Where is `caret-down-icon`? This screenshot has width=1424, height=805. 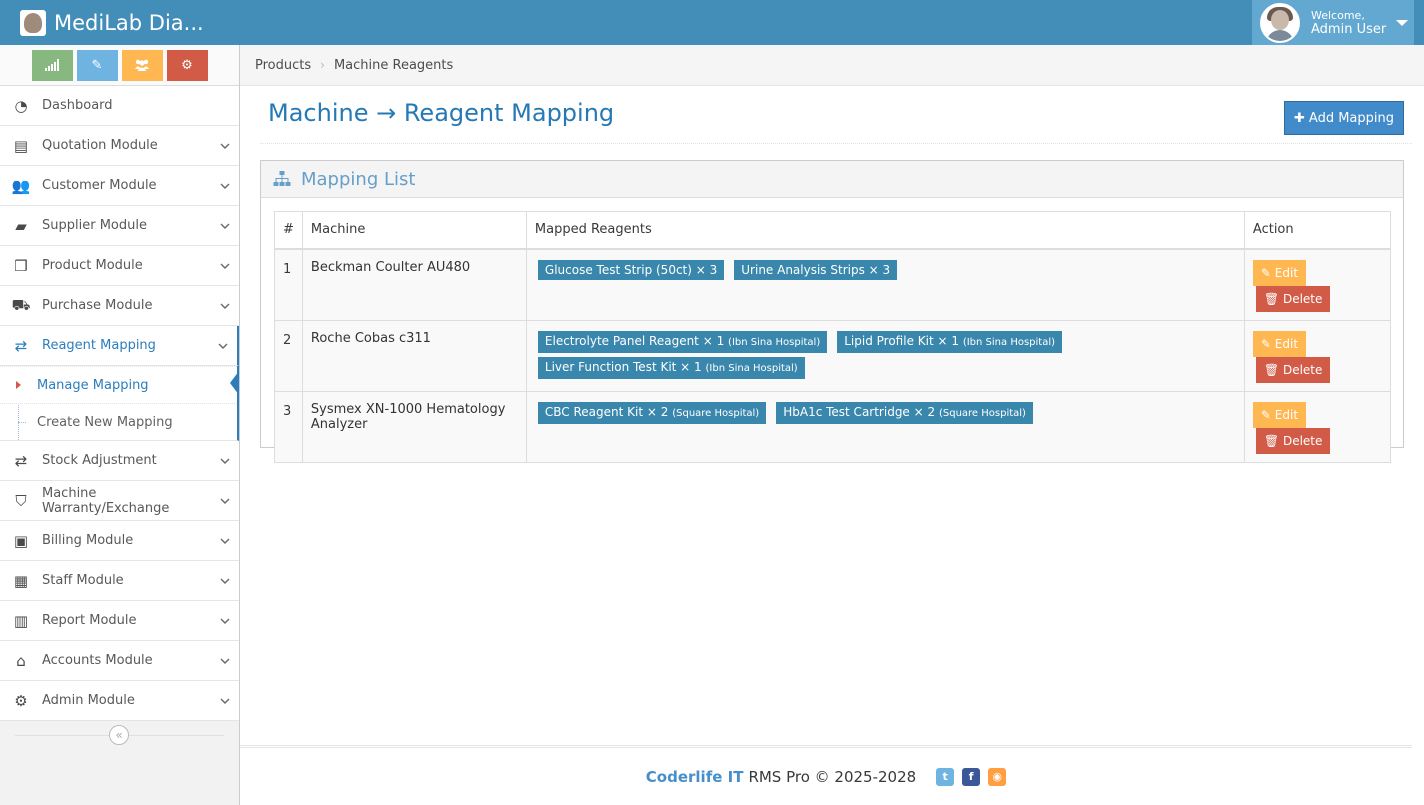 caret-down-icon is located at coordinates (1402, 22).